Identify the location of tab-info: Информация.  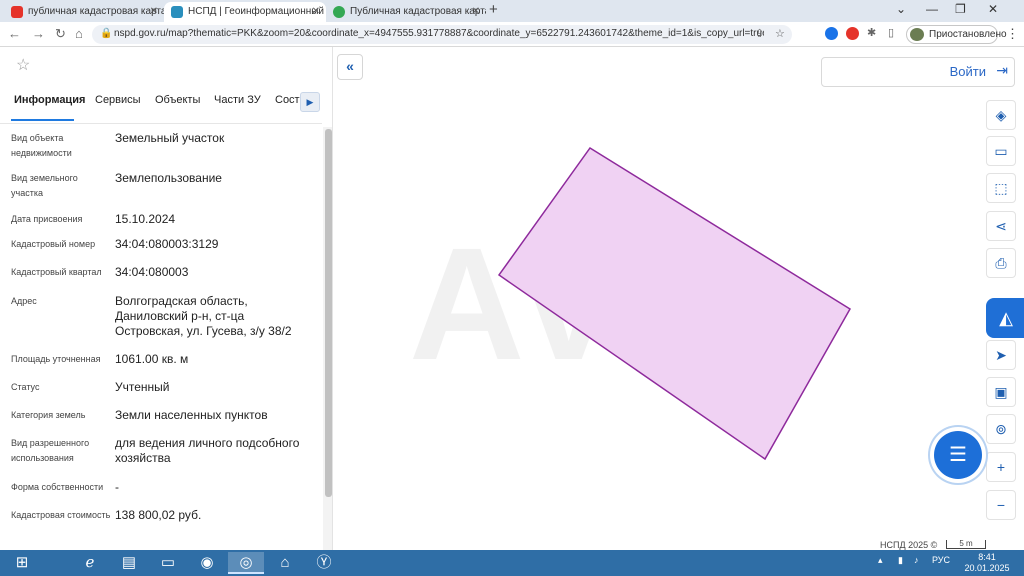
(49, 100).